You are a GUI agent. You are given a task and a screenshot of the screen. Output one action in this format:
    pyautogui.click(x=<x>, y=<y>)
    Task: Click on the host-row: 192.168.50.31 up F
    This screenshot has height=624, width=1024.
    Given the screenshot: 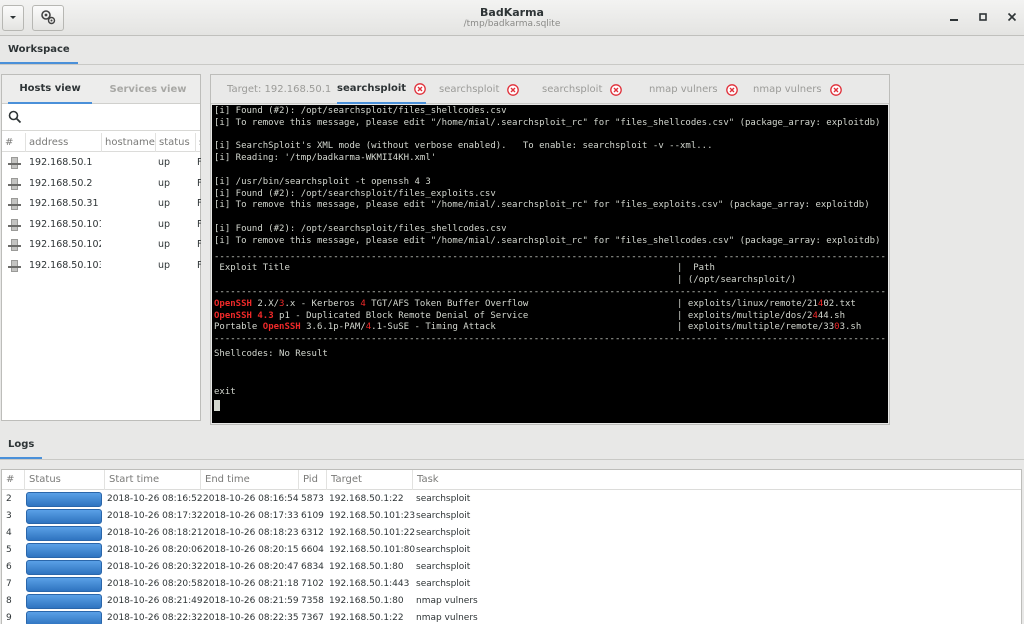 What is the action you would take?
    pyautogui.click(x=101, y=204)
    